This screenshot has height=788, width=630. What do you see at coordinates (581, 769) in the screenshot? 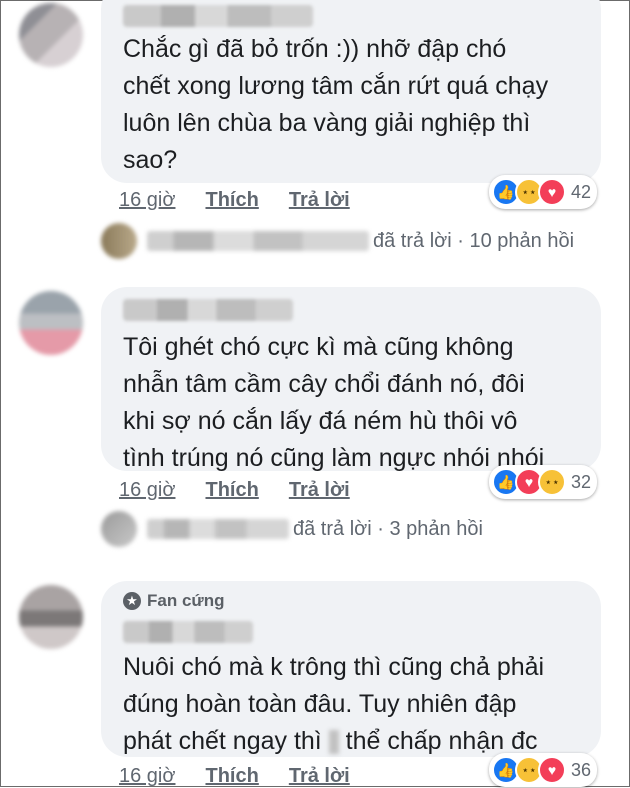
I see `reaction-count: 36` at bounding box center [581, 769].